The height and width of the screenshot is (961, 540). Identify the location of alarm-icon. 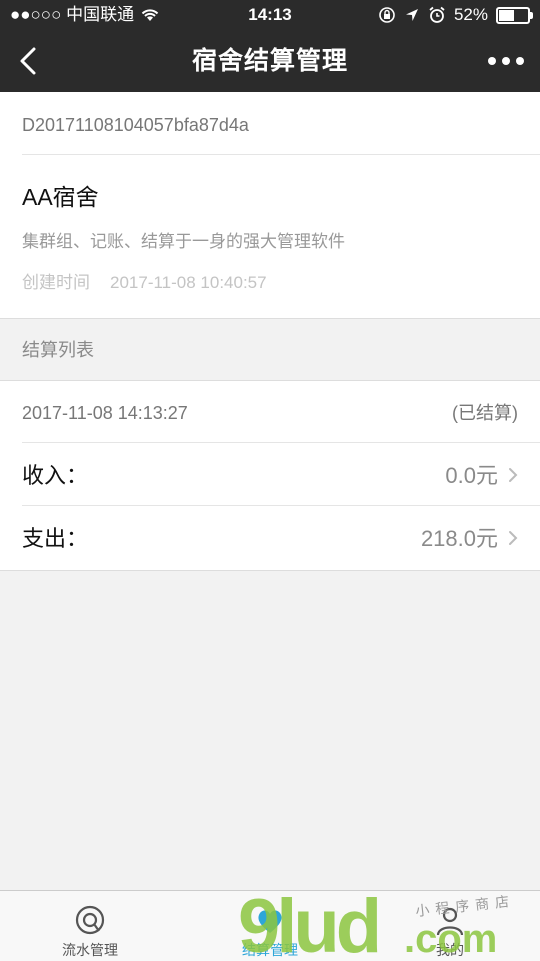
(437, 14).